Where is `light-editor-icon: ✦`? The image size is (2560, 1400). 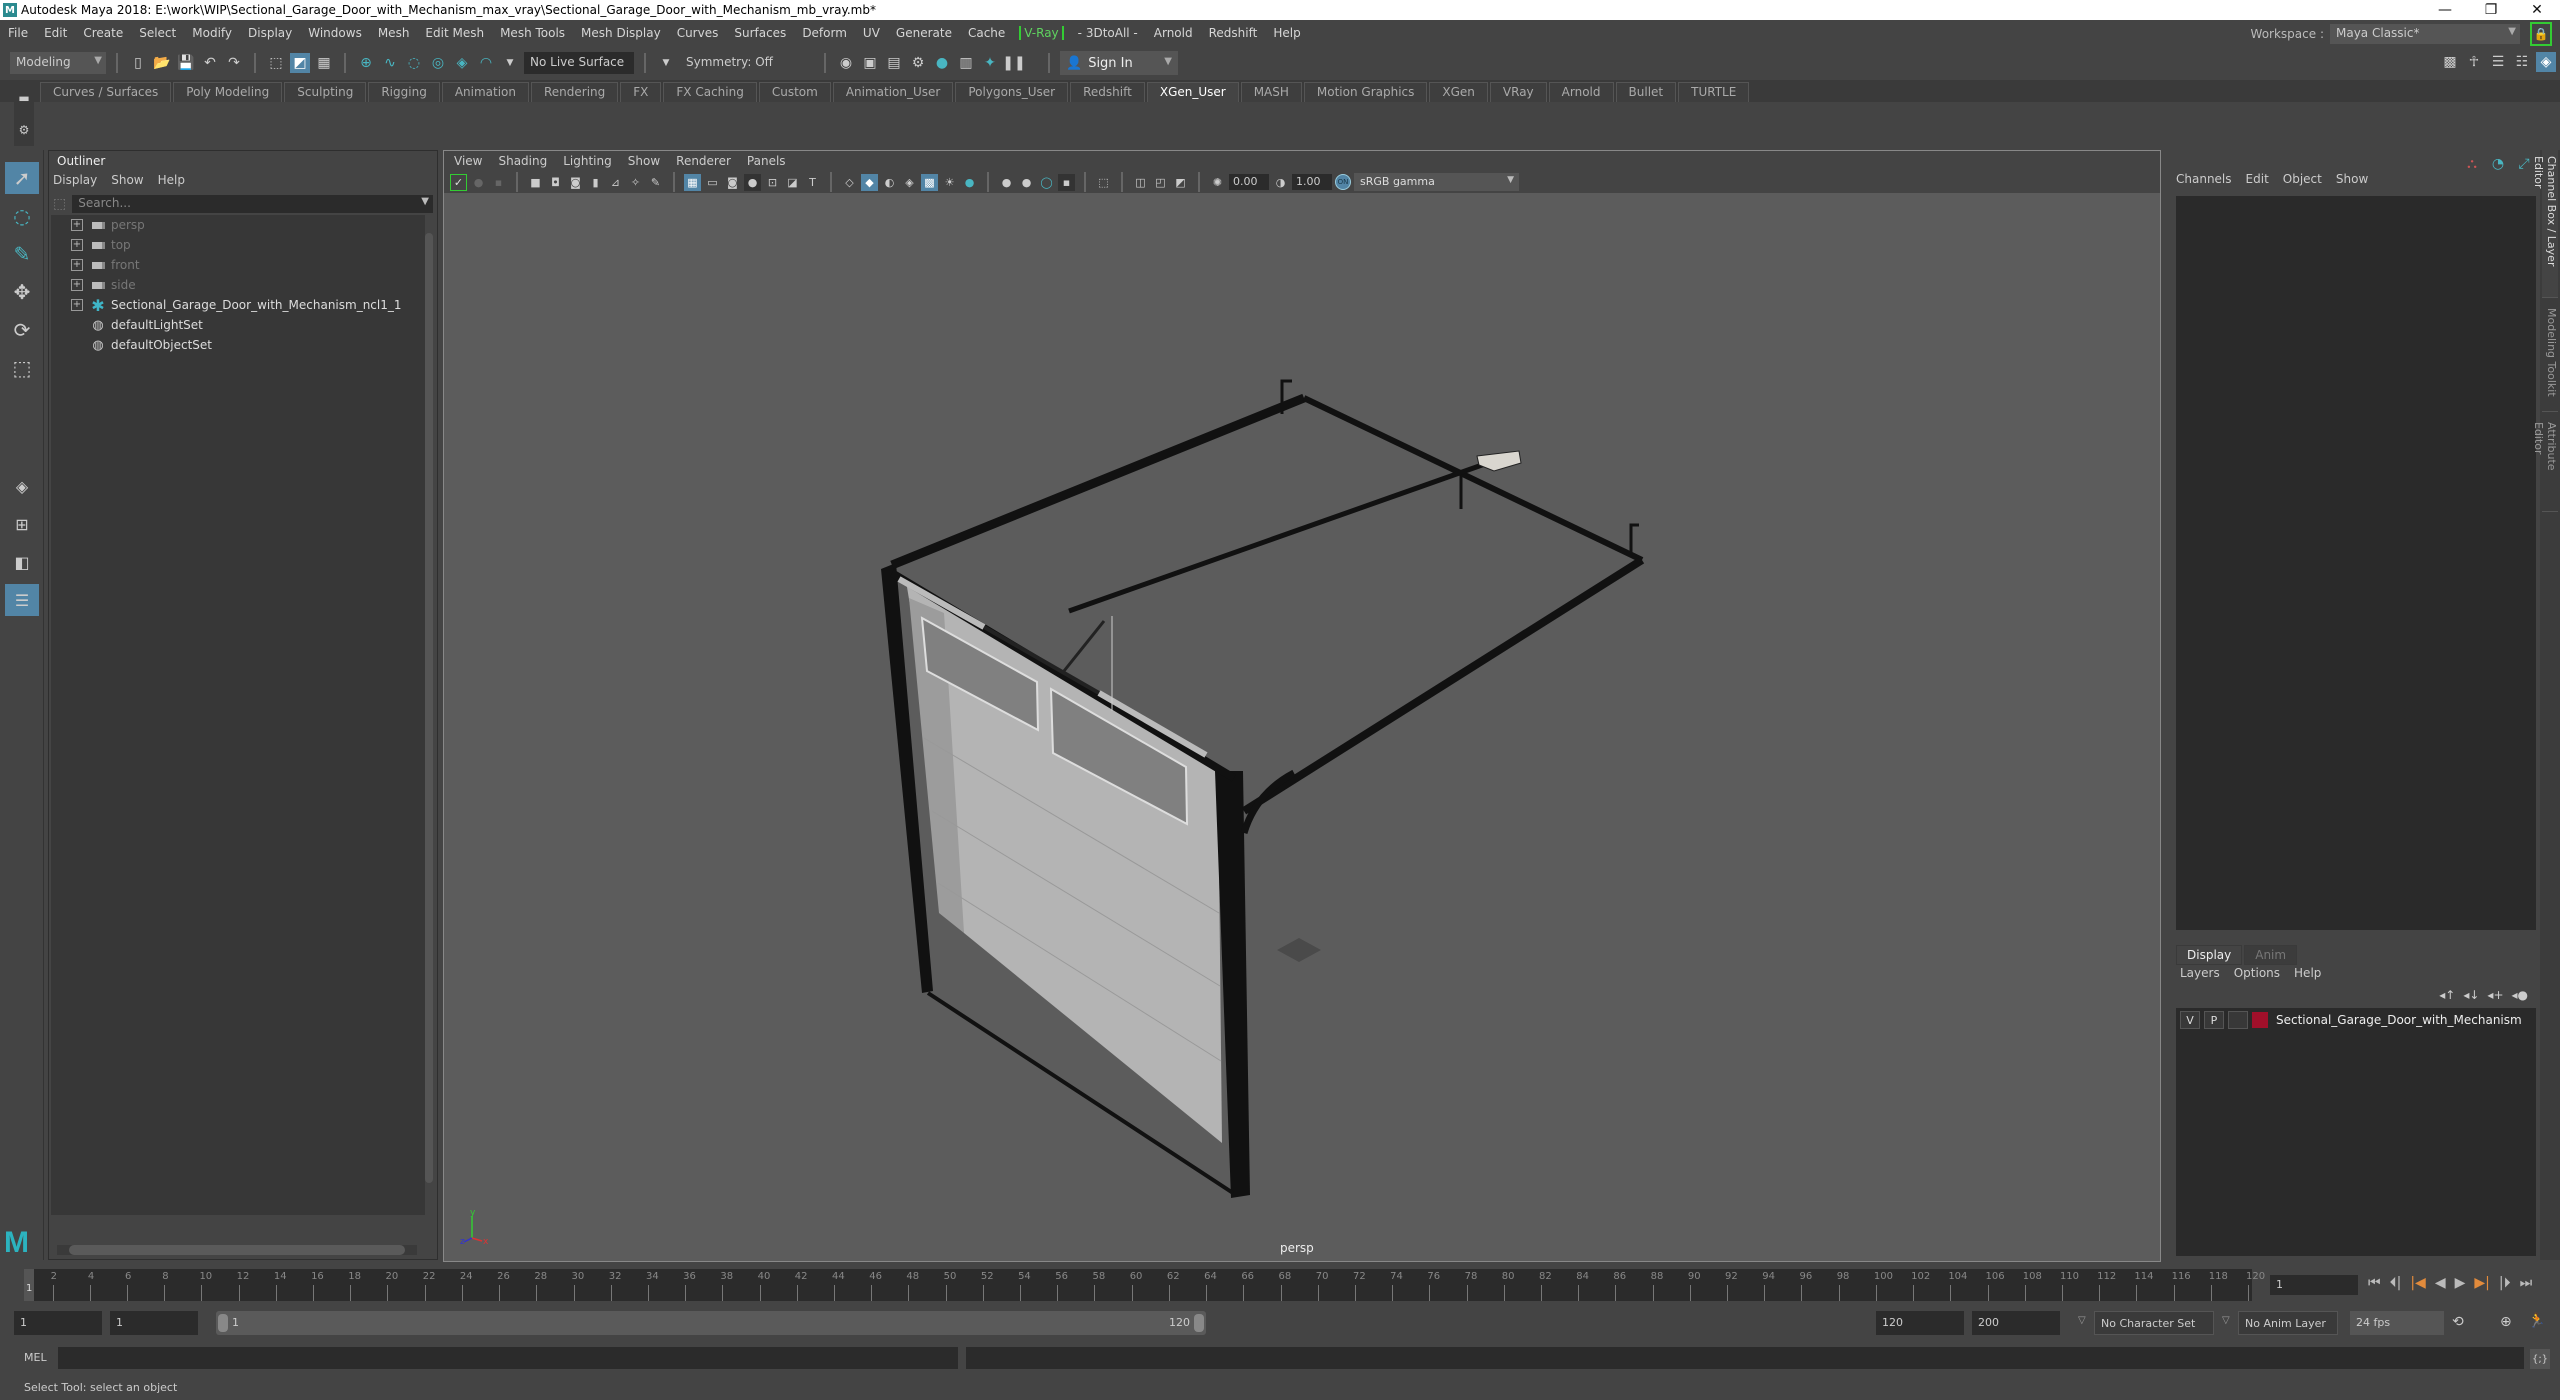 light-editor-icon: ✦ is located at coordinates (990, 63).